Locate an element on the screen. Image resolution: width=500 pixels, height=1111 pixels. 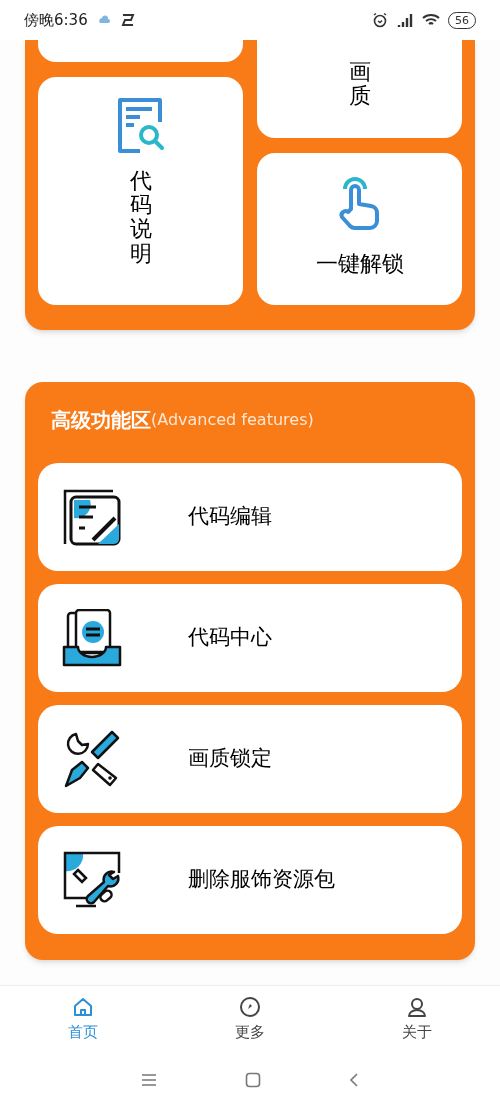
feature-row: 代码中心 is located at coordinates (250, 638).